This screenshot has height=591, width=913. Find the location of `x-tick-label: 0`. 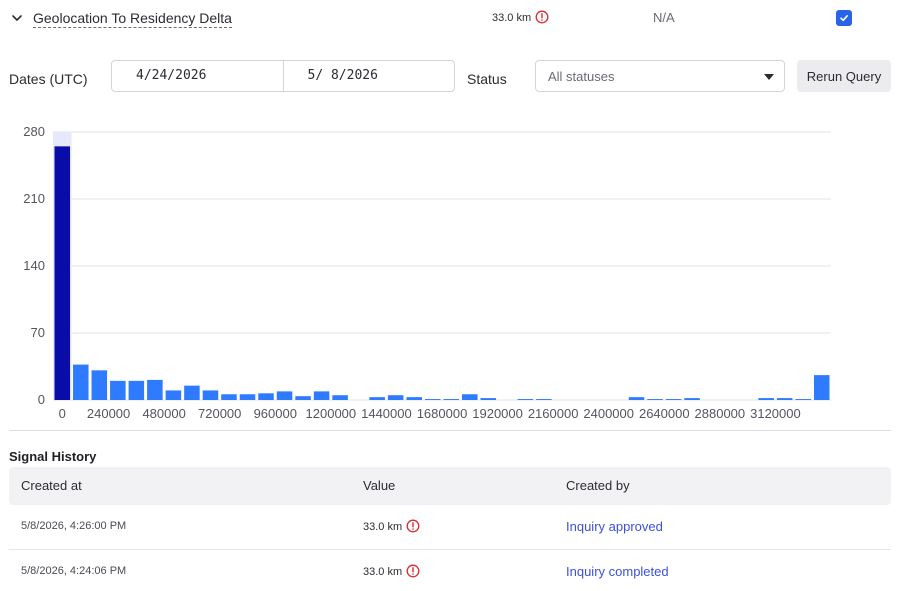

x-tick-label: 0 is located at coordinates (62, 413).